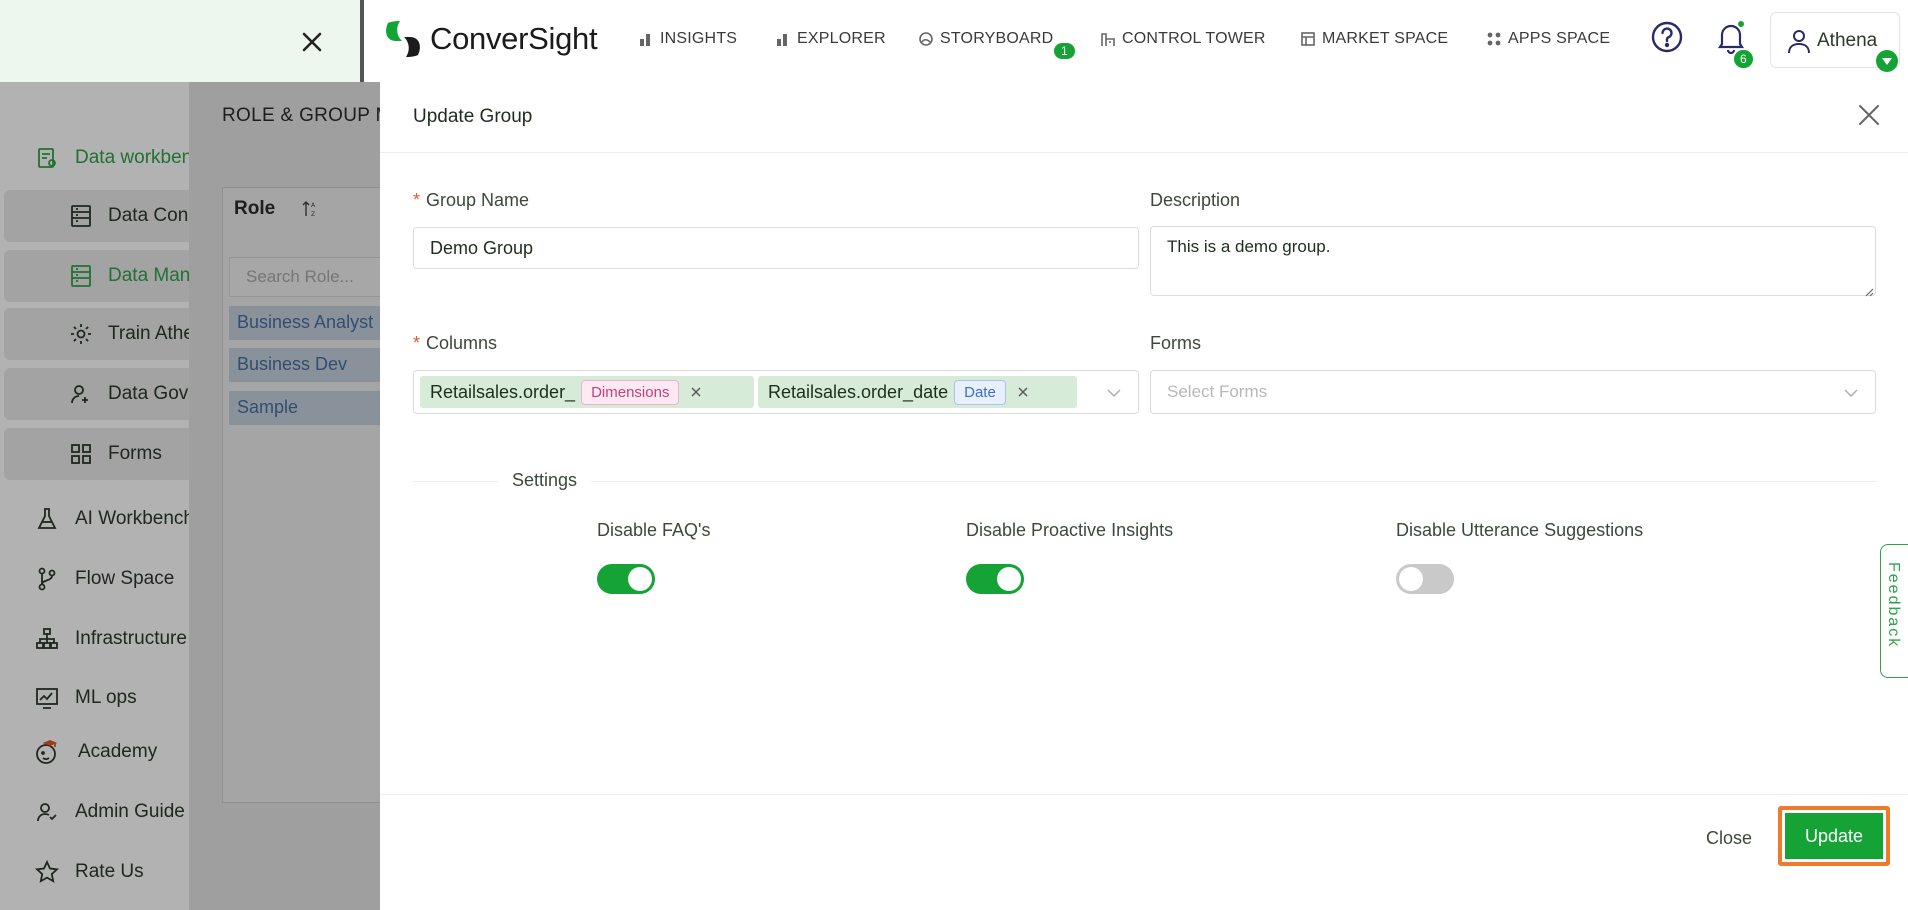 This screenshot has width=1908, height=910. I want to click on description-field-wrapper: This is a demo group., so click(1513, 261).